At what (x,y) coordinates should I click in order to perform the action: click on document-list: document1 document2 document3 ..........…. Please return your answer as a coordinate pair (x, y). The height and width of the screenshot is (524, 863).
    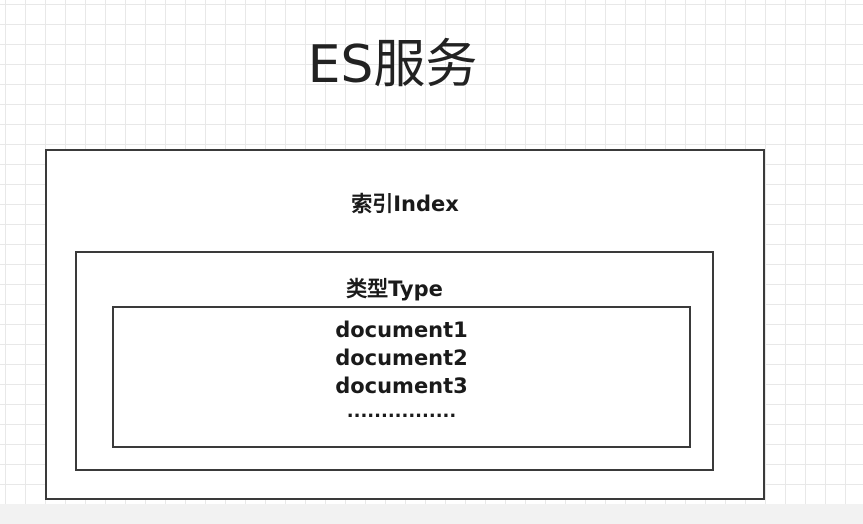
    Looking at the image, I should click on (401, 370).